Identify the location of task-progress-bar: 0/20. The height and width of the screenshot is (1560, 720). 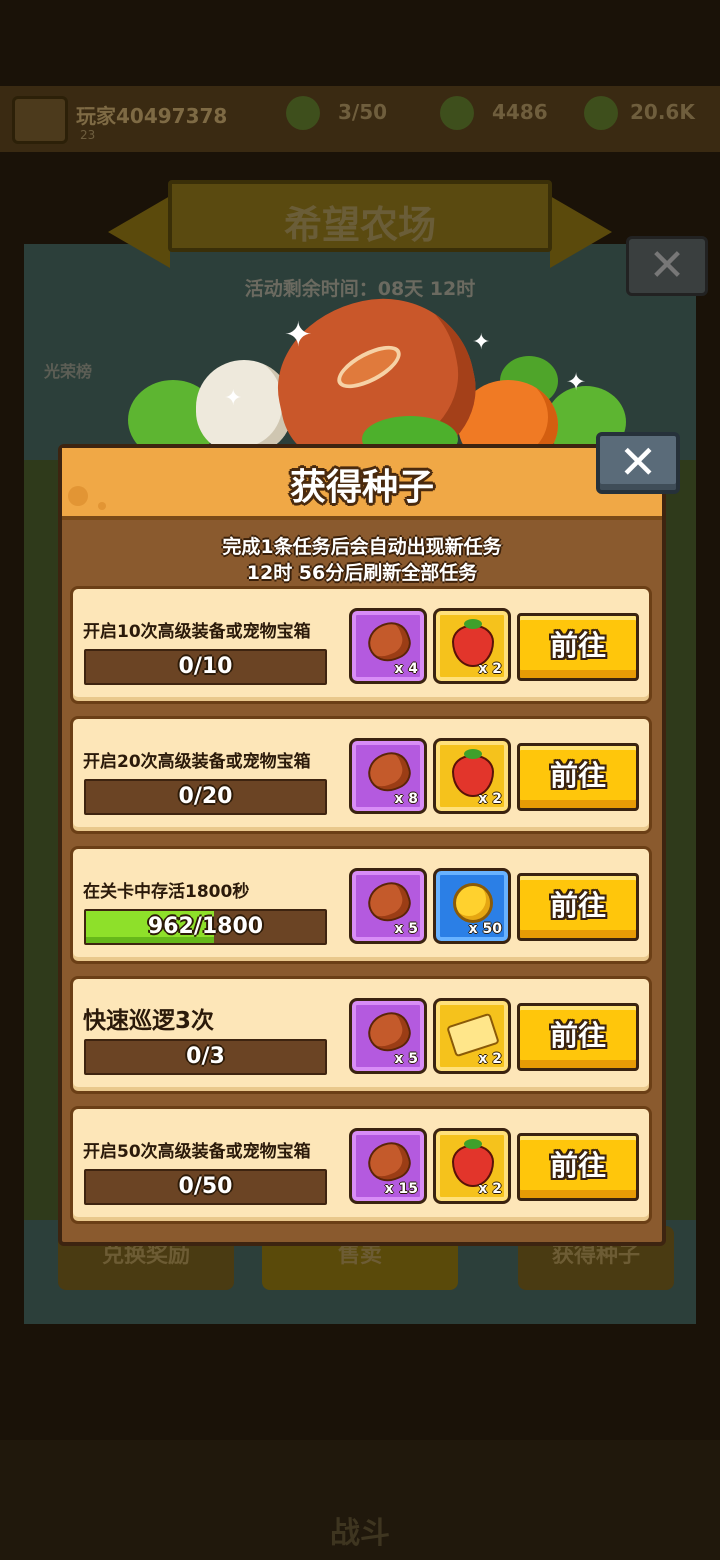
(205, 797).